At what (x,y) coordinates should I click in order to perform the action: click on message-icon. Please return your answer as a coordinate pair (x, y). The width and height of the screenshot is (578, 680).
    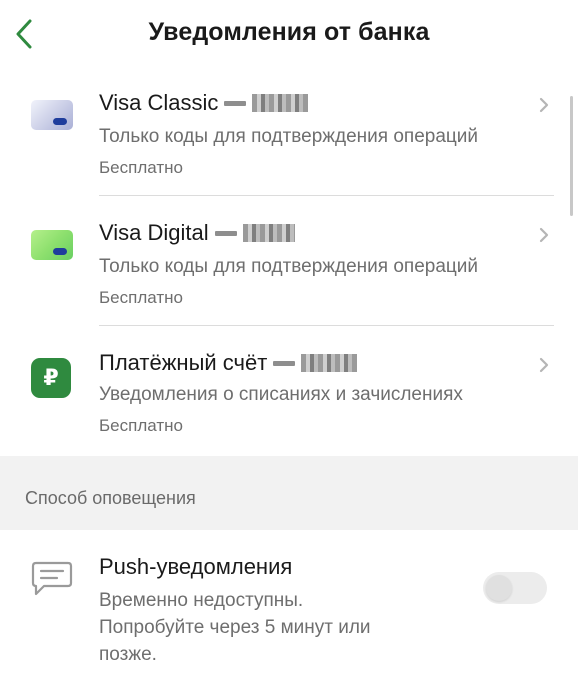
    Looking at the image, I should click on (52, 578).